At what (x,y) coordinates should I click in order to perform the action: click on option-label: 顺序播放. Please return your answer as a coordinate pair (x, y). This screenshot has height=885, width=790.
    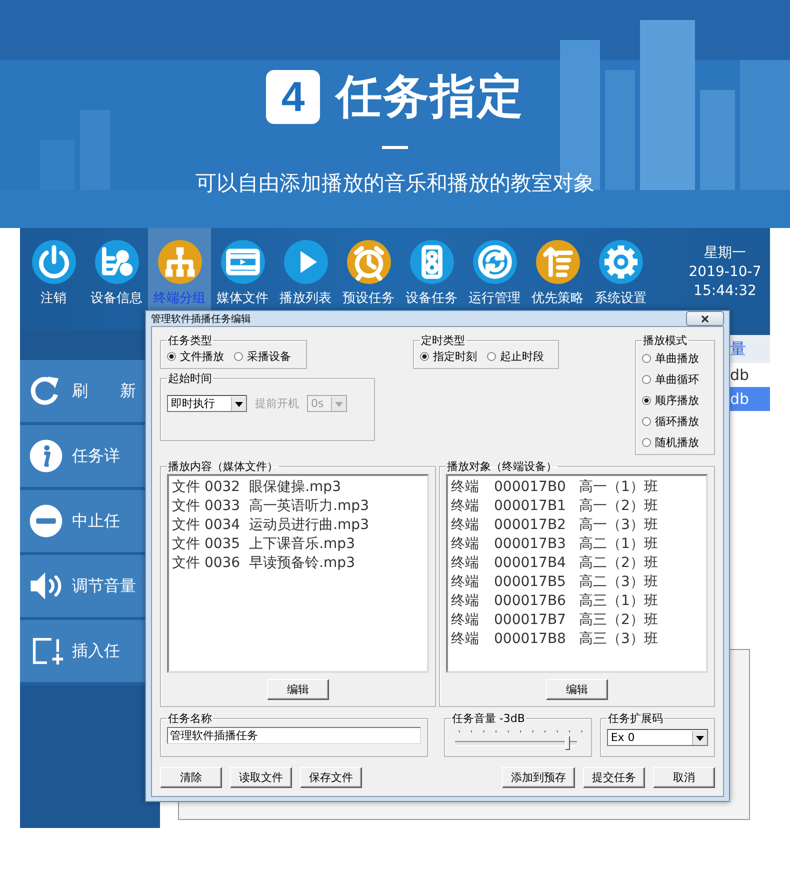
    Looking at the image, I should click on (677, 400).